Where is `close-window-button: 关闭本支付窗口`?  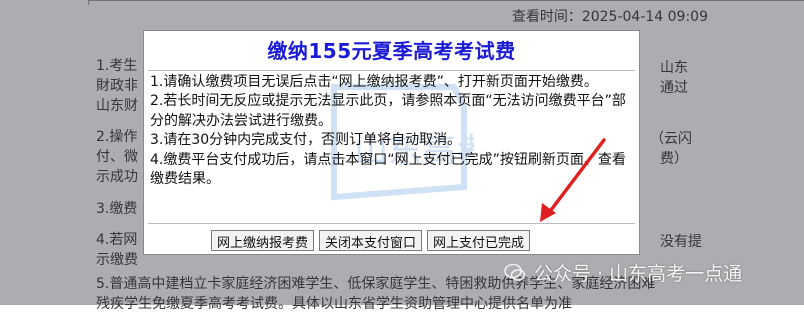
close-window-button: 关闭本支付窗口 is located at coordinates (371, 240).